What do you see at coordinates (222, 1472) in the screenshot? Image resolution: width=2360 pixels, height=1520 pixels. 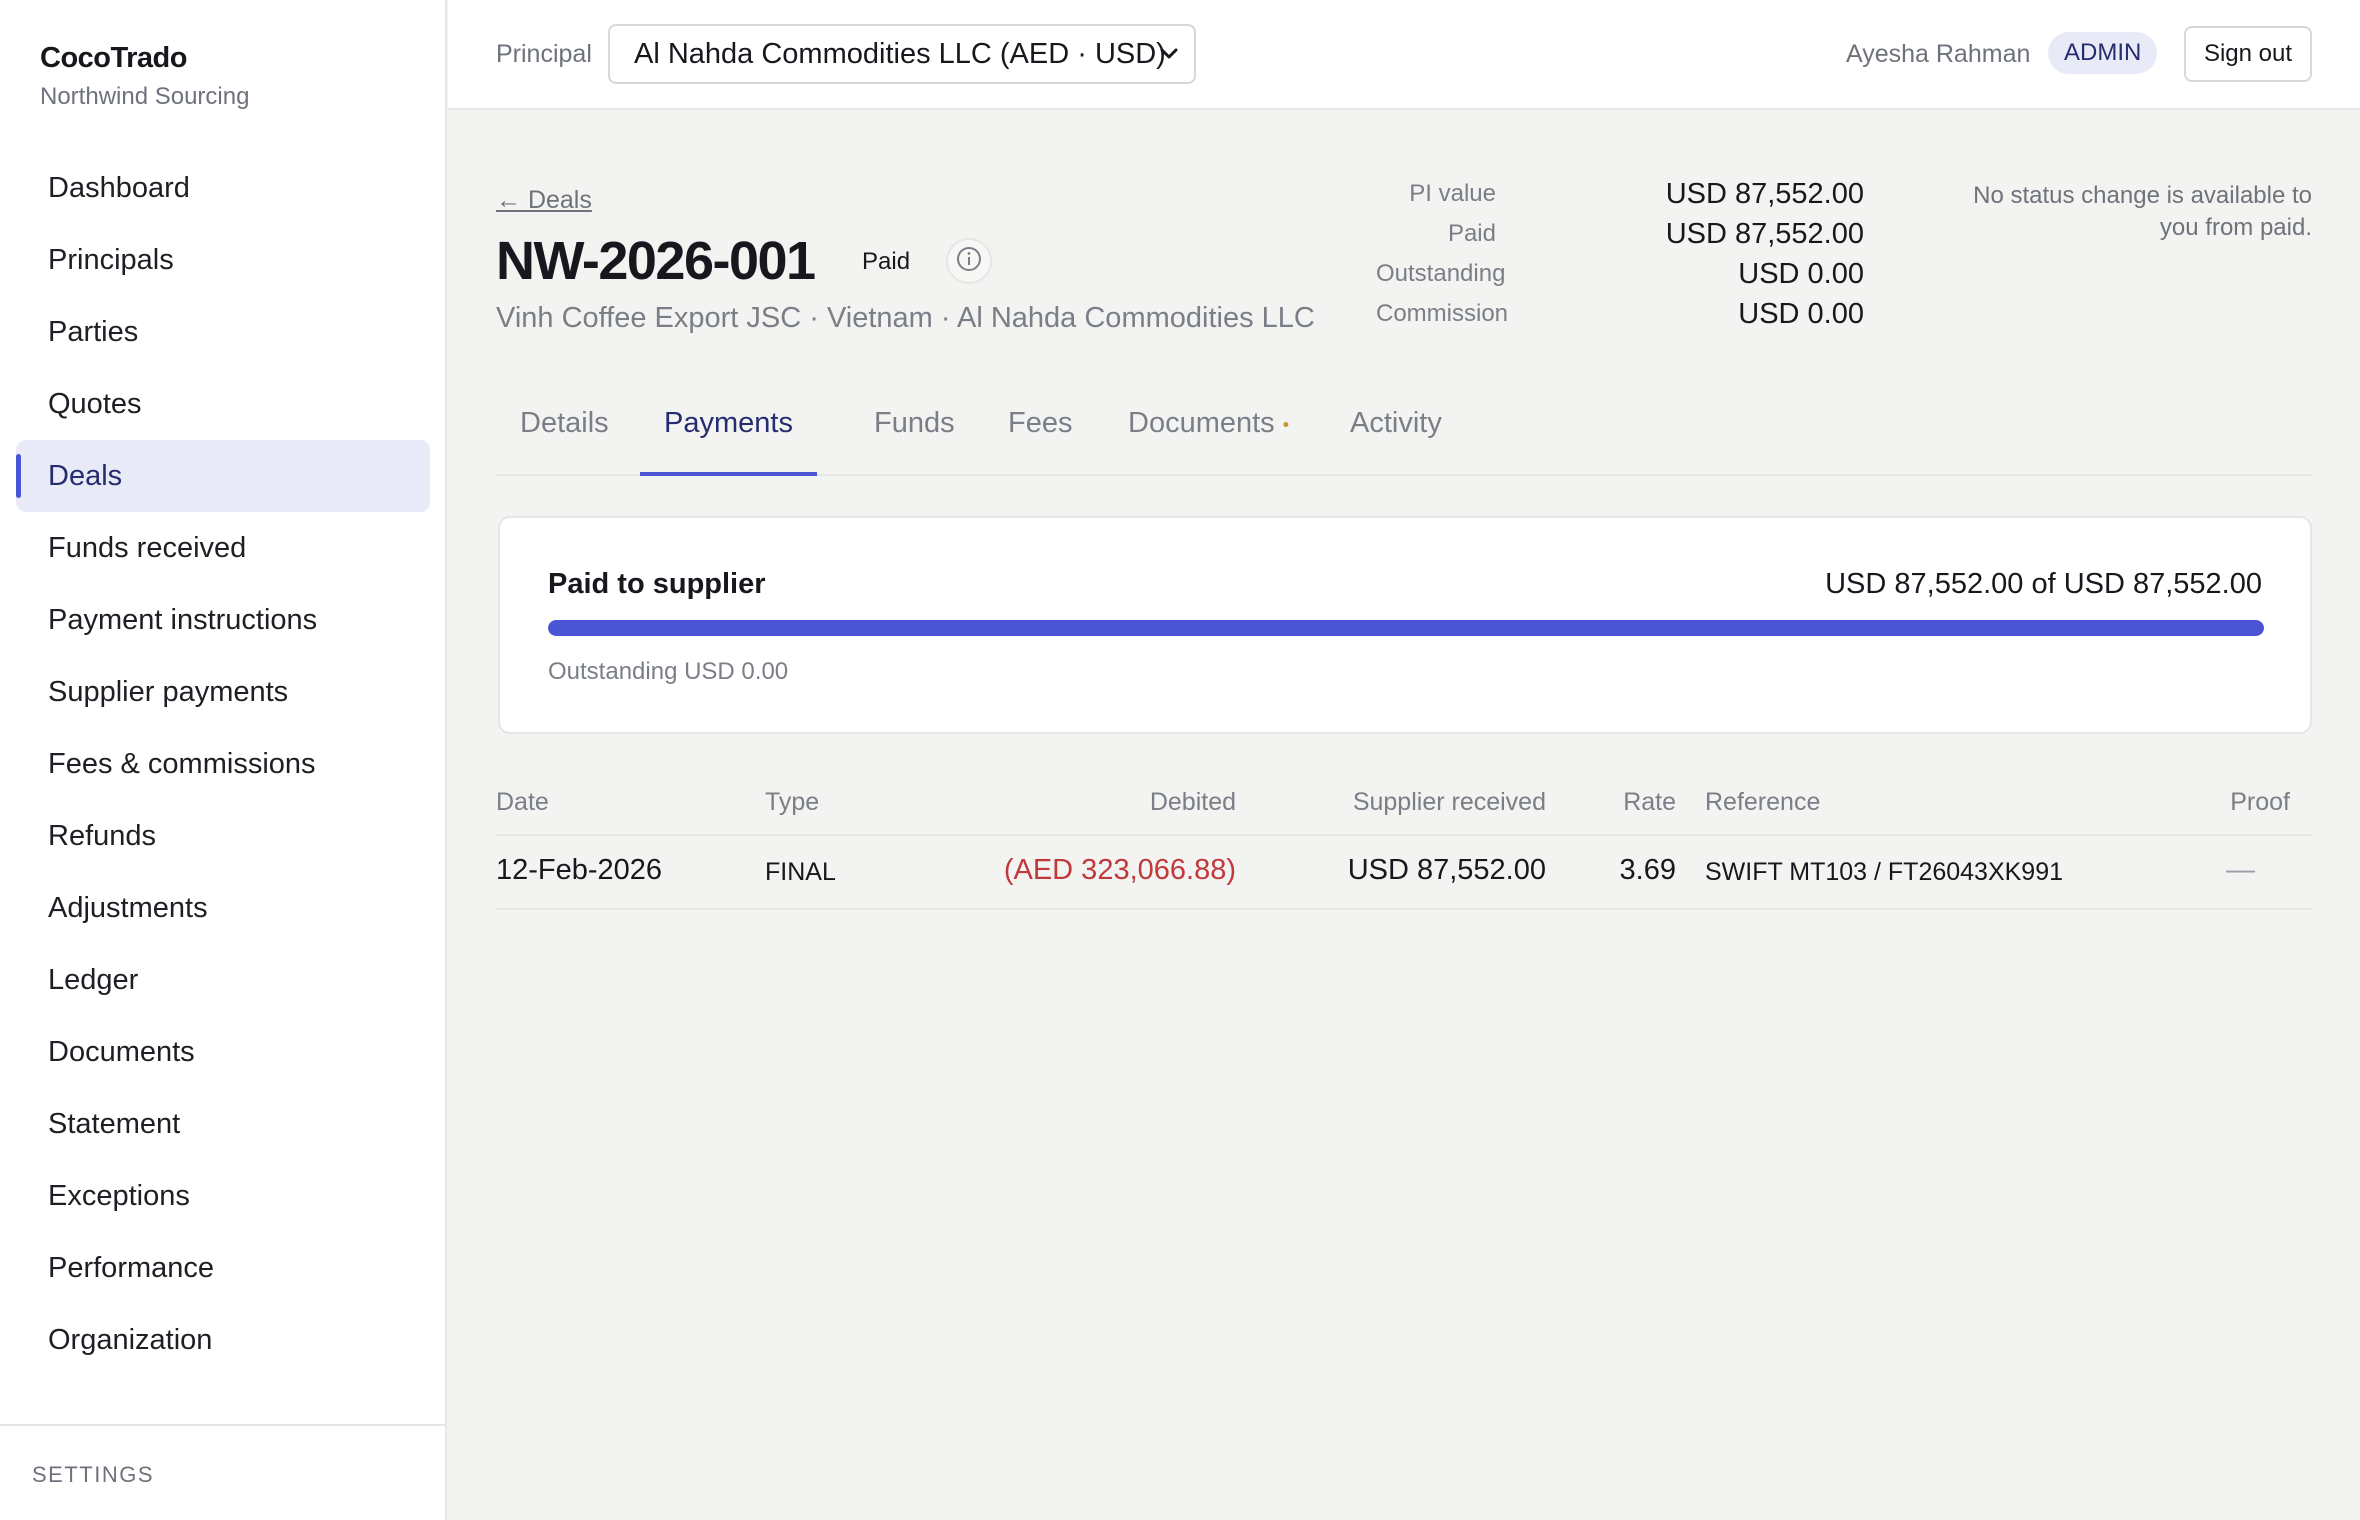 I see `sidebar-footer: SETTINGS` at bounding box center [222, 1472].